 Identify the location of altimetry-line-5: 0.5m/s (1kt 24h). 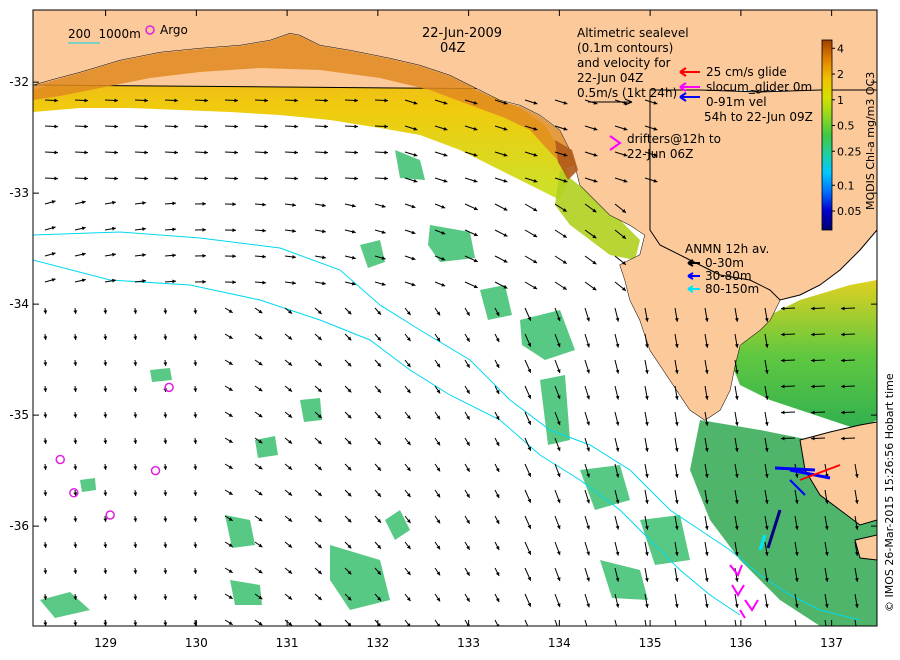
(627, 93).